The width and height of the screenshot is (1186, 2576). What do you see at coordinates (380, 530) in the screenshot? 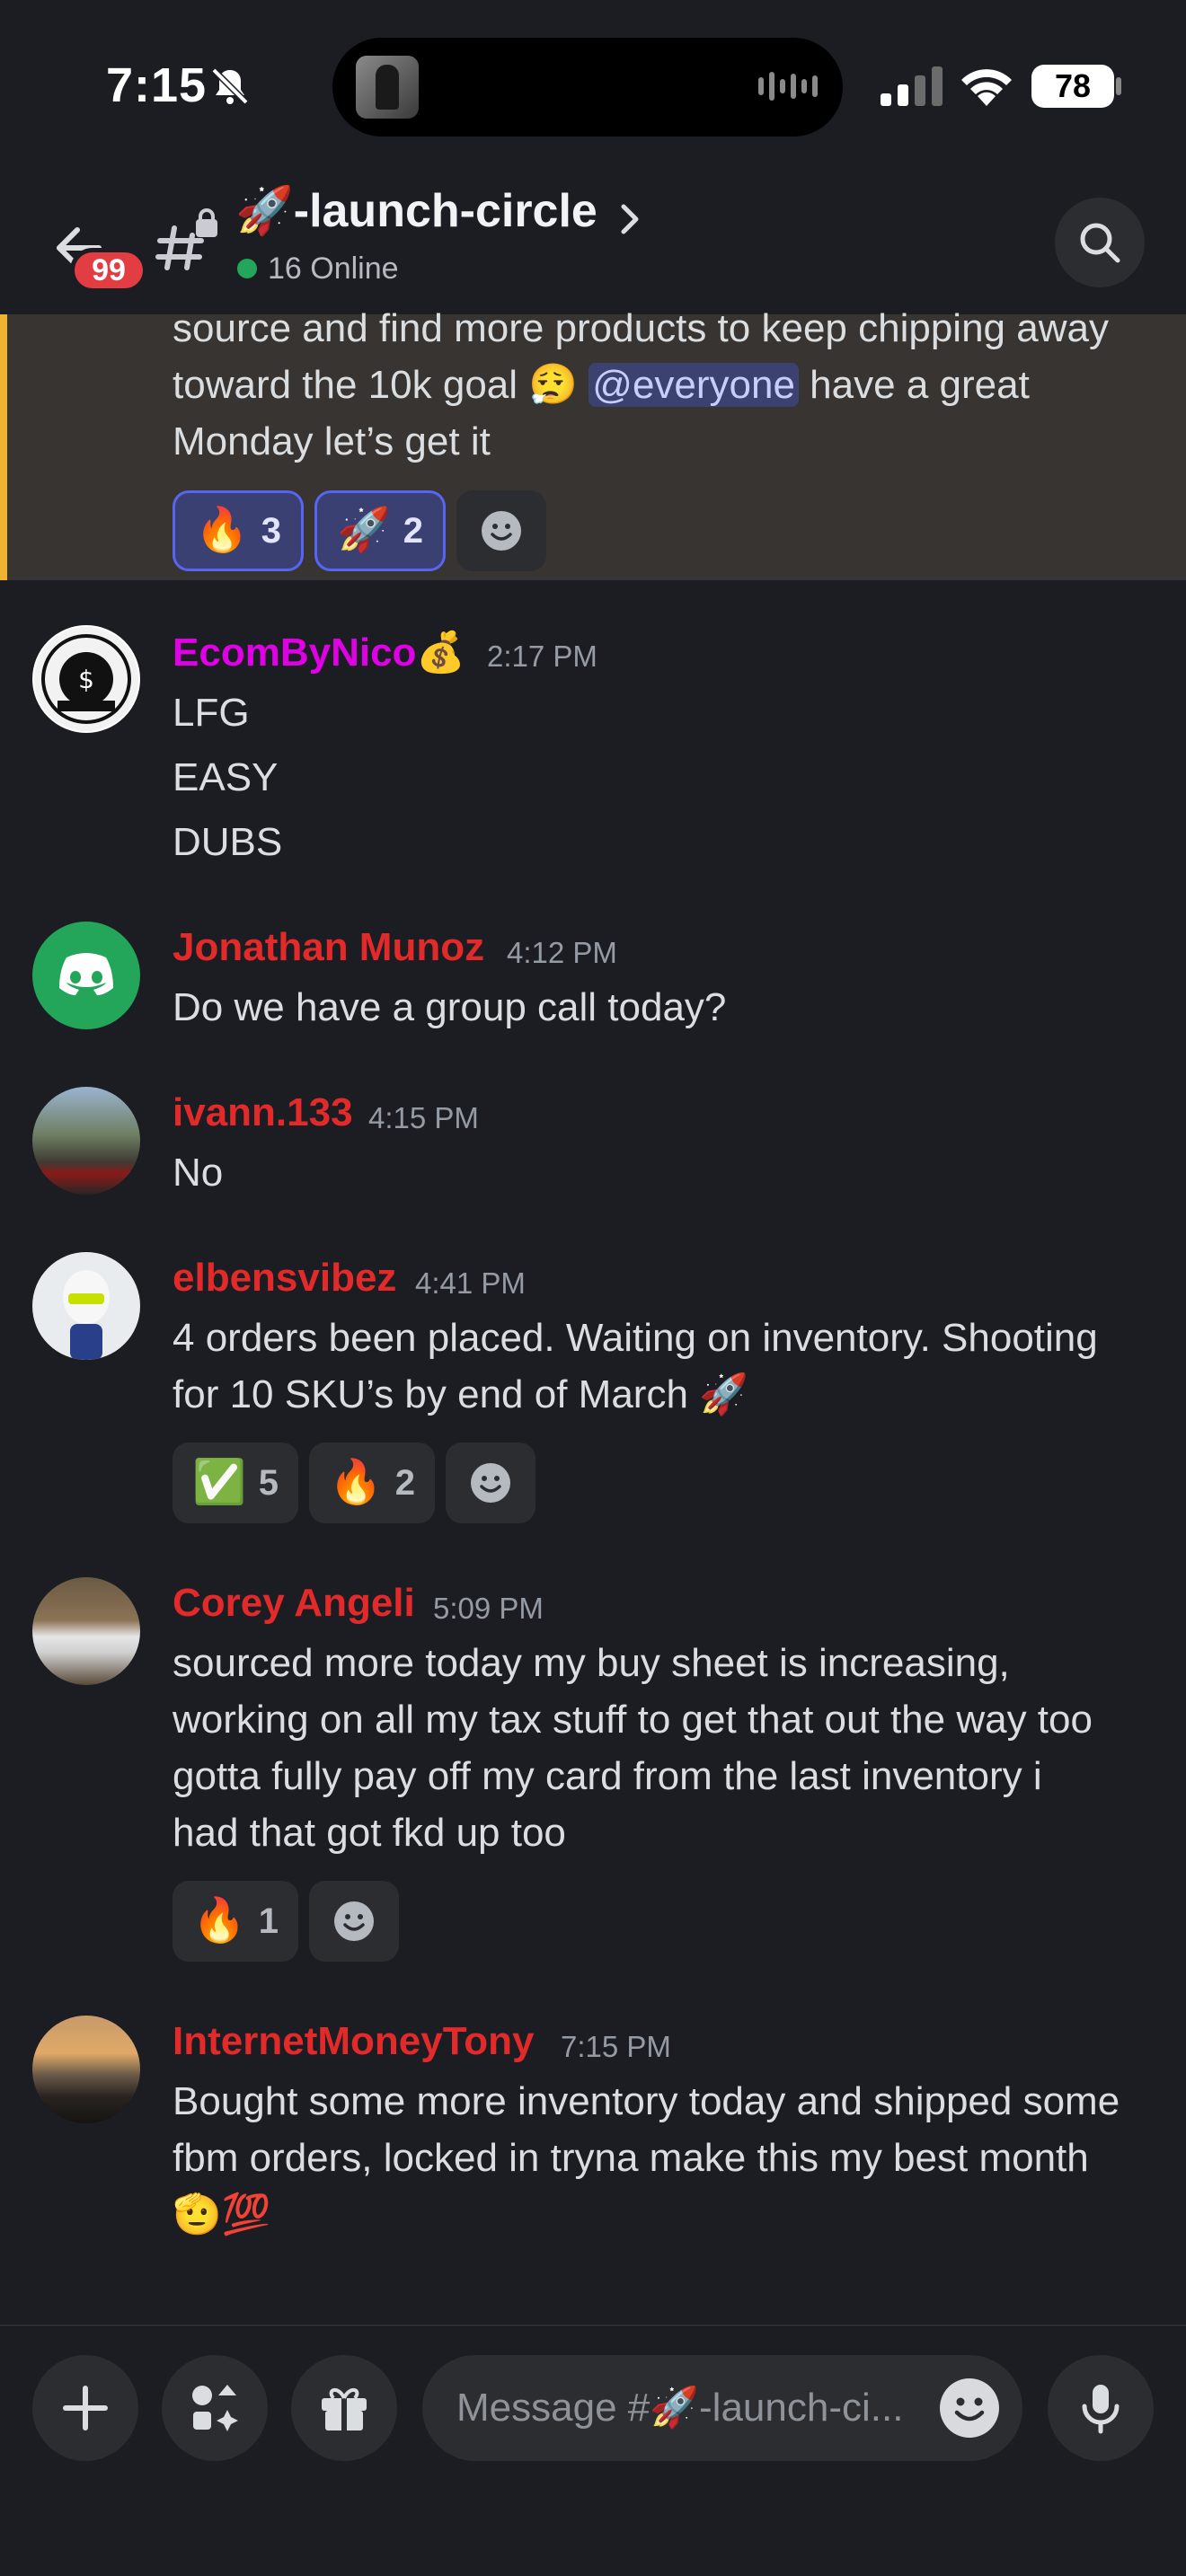
I see `reaction-rocket: 🚀 2` at bounding box center [380, 530].